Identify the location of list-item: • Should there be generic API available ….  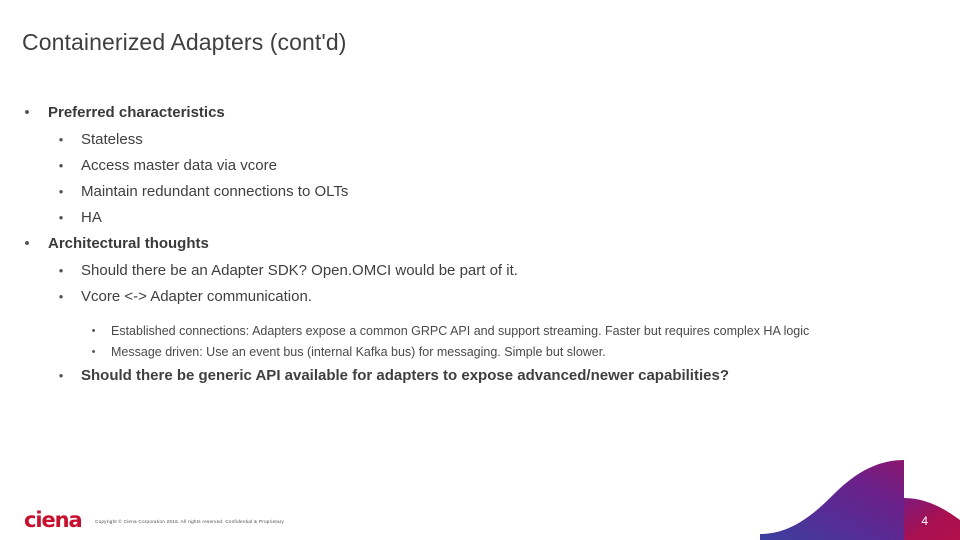
(465, 376).